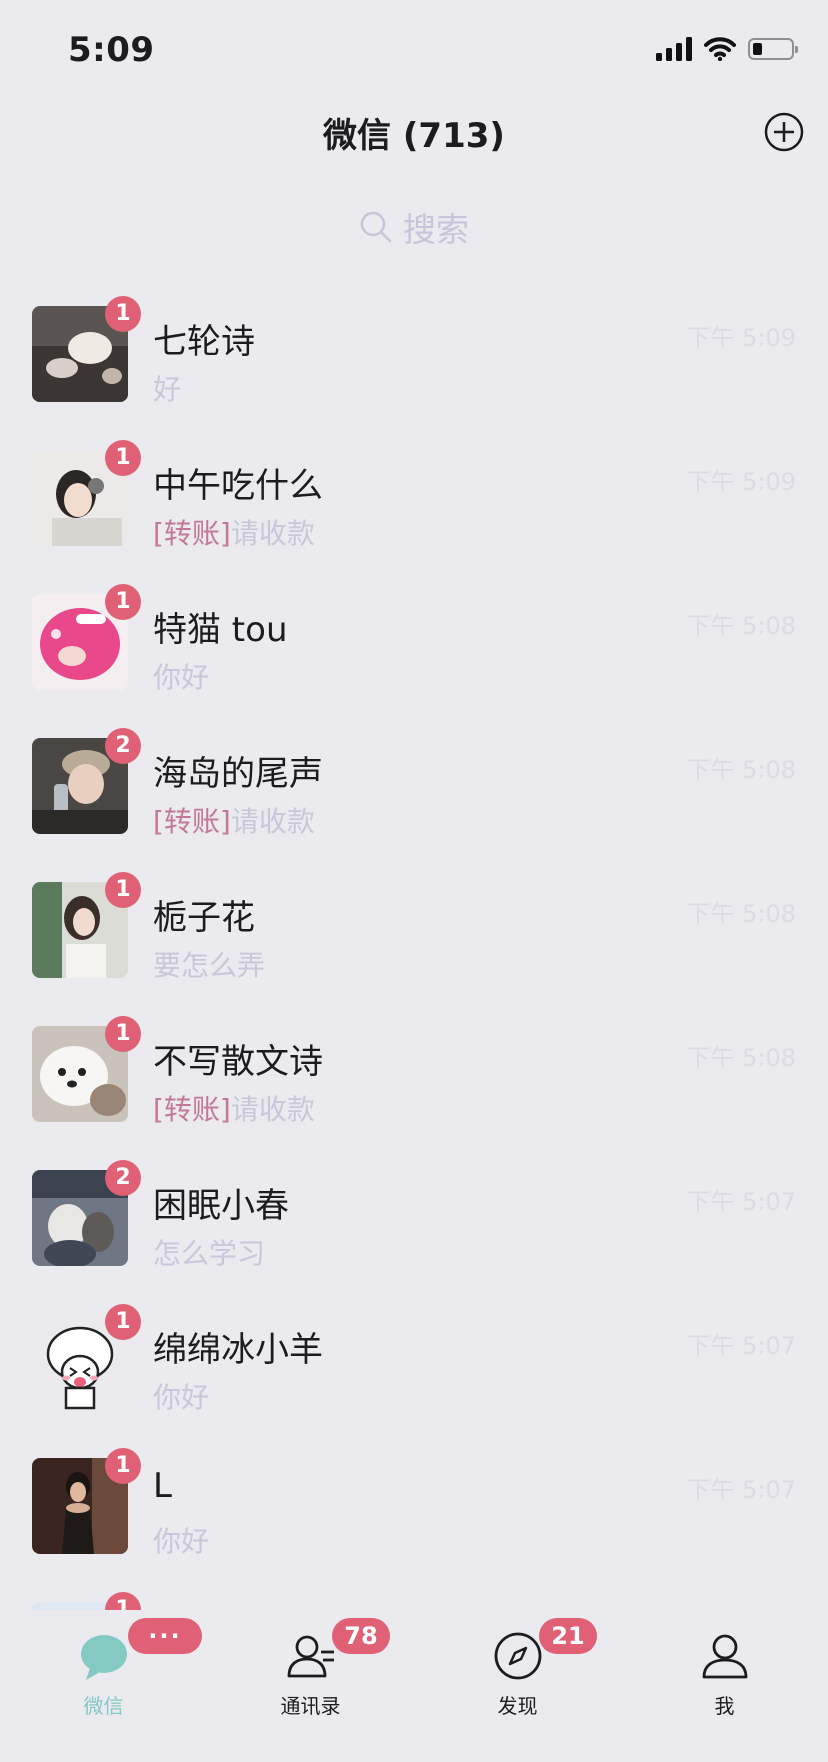 Image resolution: width=828 pixels, height=1762 pixels. I want to click on tab-label: 我, so click(724, 1706).